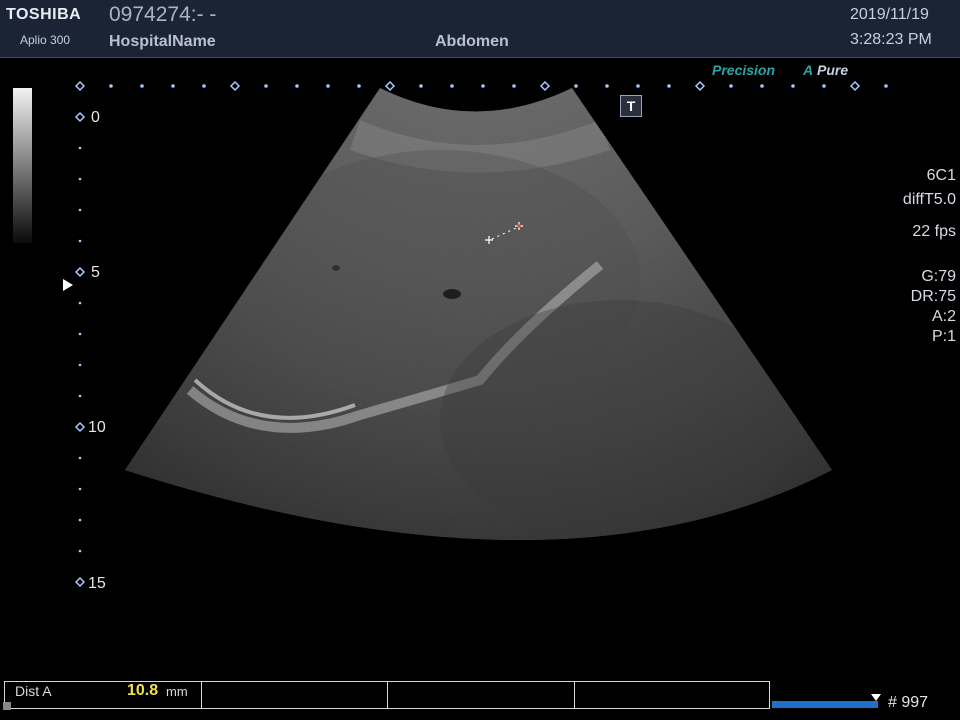 This screenshot has width=960, height=720. What do you see at coordinates (825, 704) in the screenshot?
I see `cine-progress-bar` at bounding box center [825, 704].